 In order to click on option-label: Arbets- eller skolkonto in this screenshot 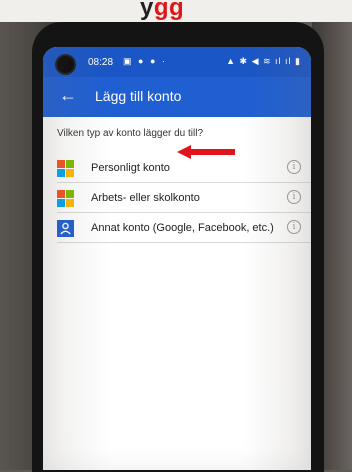, I will do `click(145, 198)`.